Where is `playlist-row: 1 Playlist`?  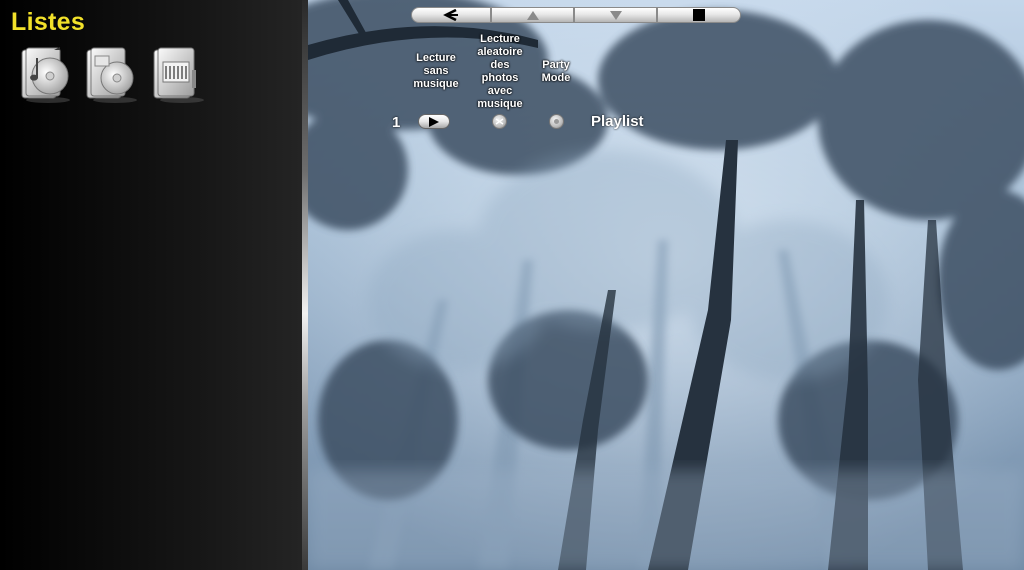
playlist-row: 1 Playlist is located at coordinates (528, 123).